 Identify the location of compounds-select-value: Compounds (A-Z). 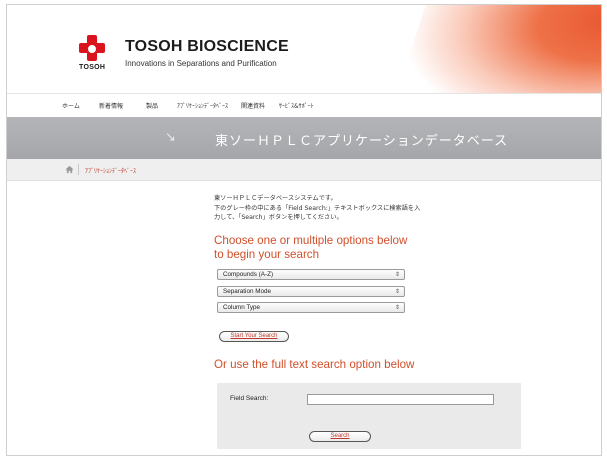
(248, 274).